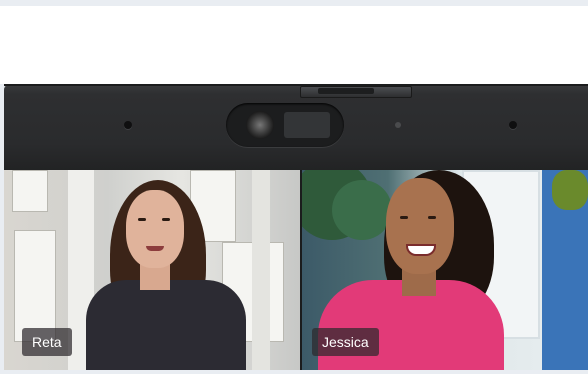  What do you see at coordinates (261, 270) in the screenshot?
I see `background-pillar` at bounding box center [261, 270].